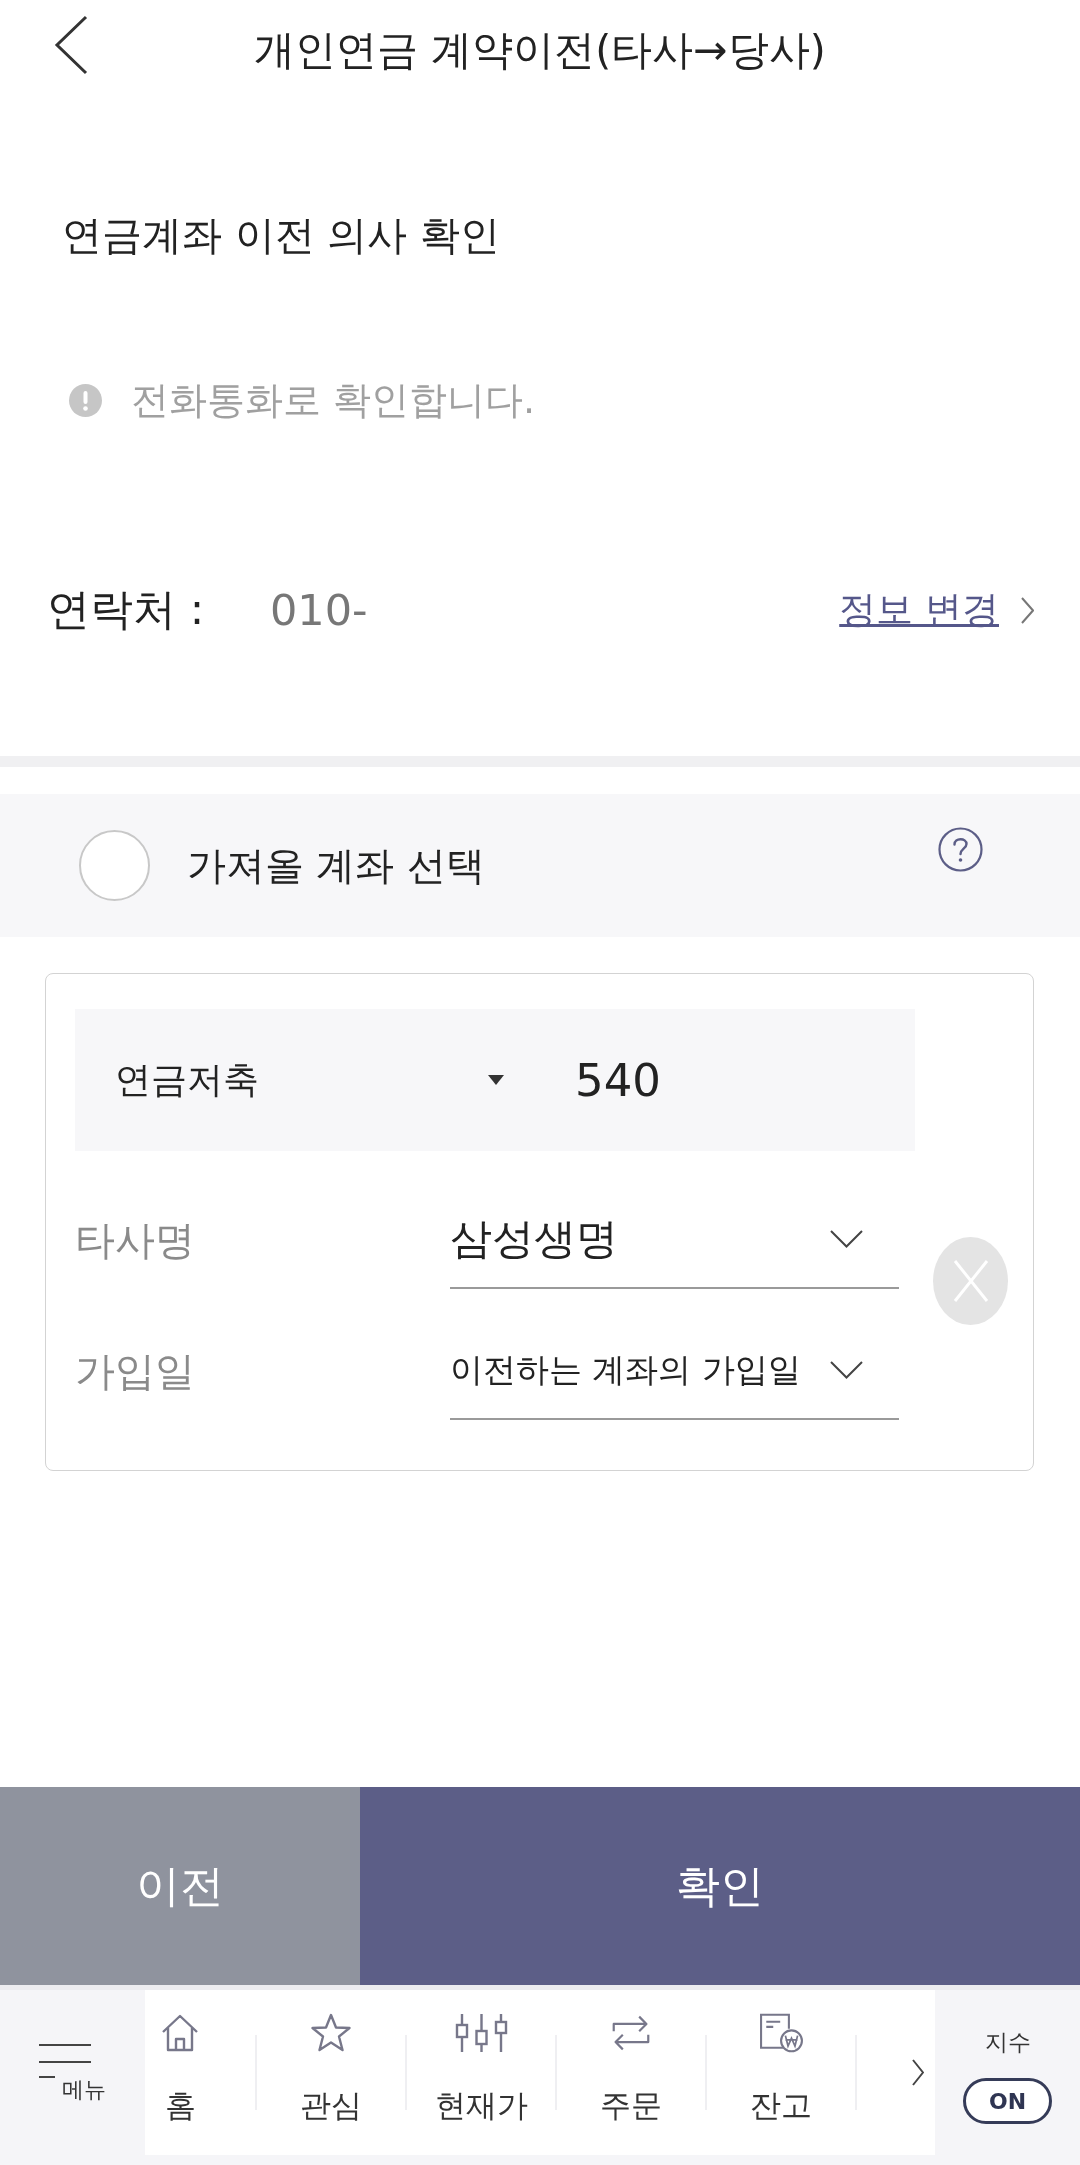  I want to click on section-title: 연금계좌 이전 의사 확인, so click(281, 235).